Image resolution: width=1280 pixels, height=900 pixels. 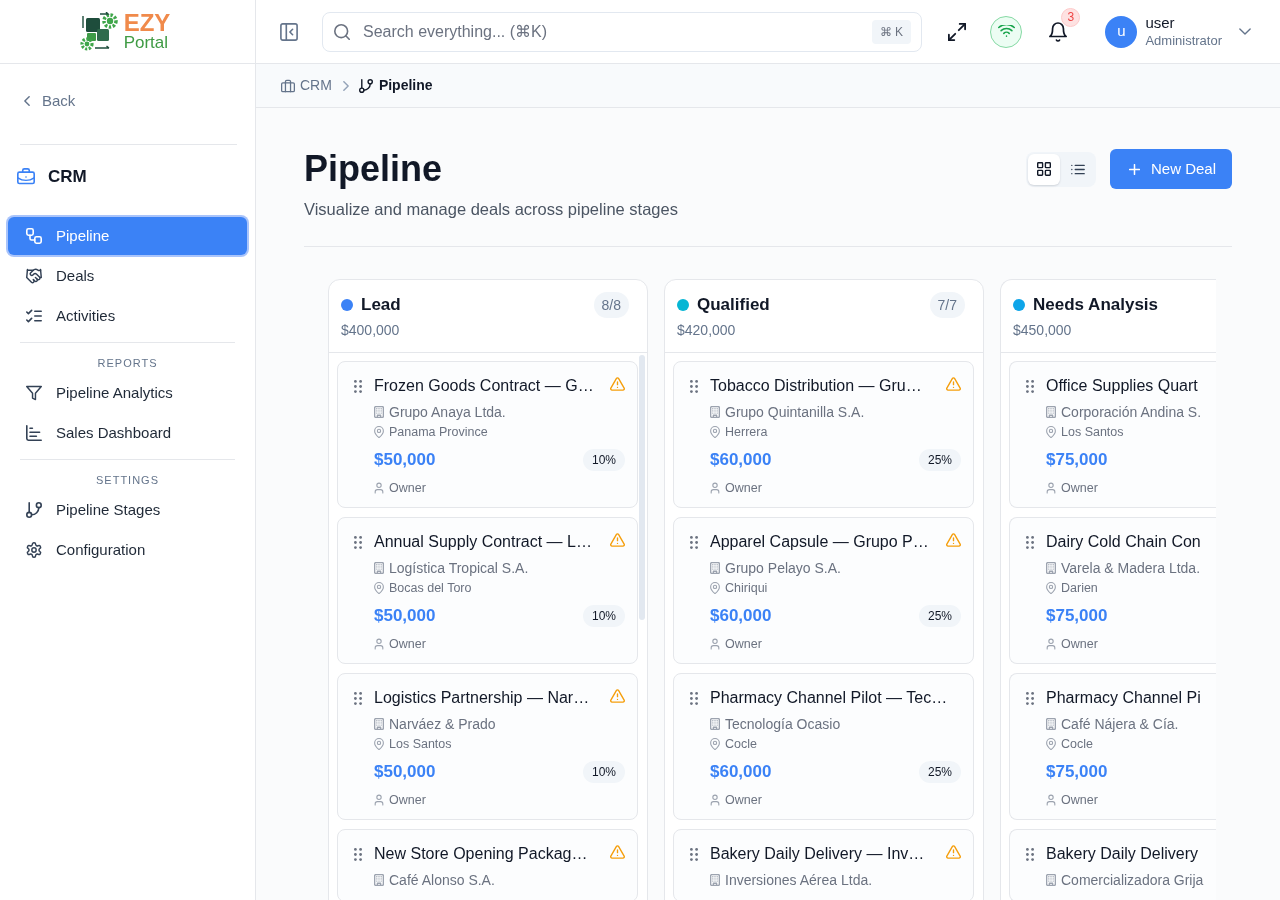 I want to click on sidebar-nav-item: Pipeline Analytics, so click(x=127, y=393).